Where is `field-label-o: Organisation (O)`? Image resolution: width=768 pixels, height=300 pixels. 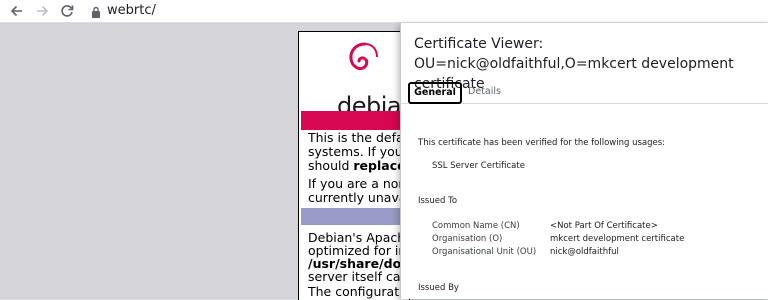 field-label-o: Organisation (O) is located at coordinates (467, 239).